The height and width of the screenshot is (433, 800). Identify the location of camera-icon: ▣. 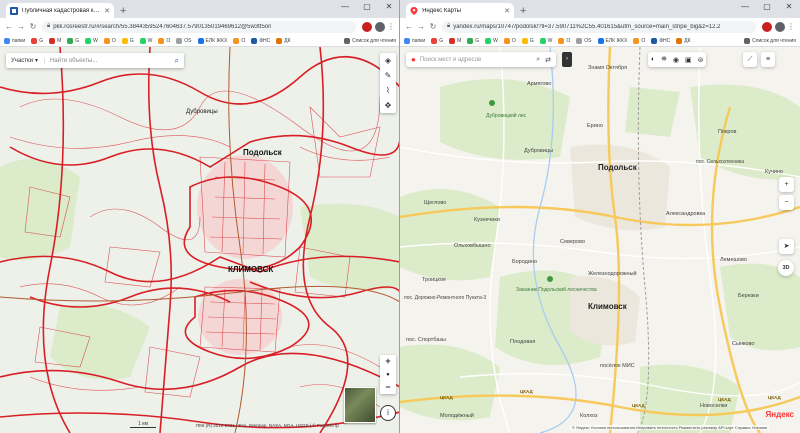
(688, 60).